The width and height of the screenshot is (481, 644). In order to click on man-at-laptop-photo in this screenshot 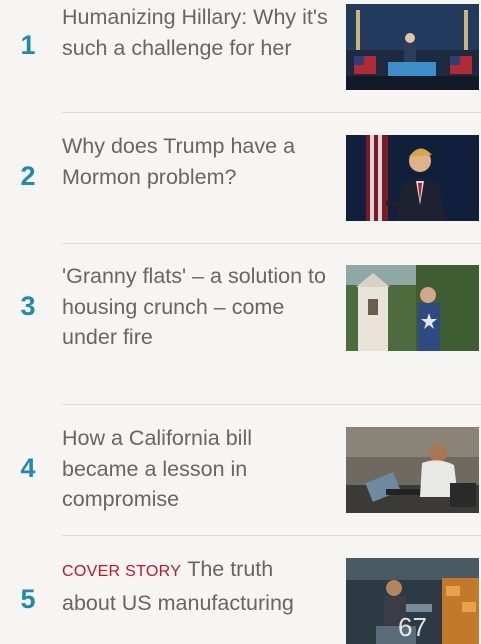, I will do `click(412, 470)`.